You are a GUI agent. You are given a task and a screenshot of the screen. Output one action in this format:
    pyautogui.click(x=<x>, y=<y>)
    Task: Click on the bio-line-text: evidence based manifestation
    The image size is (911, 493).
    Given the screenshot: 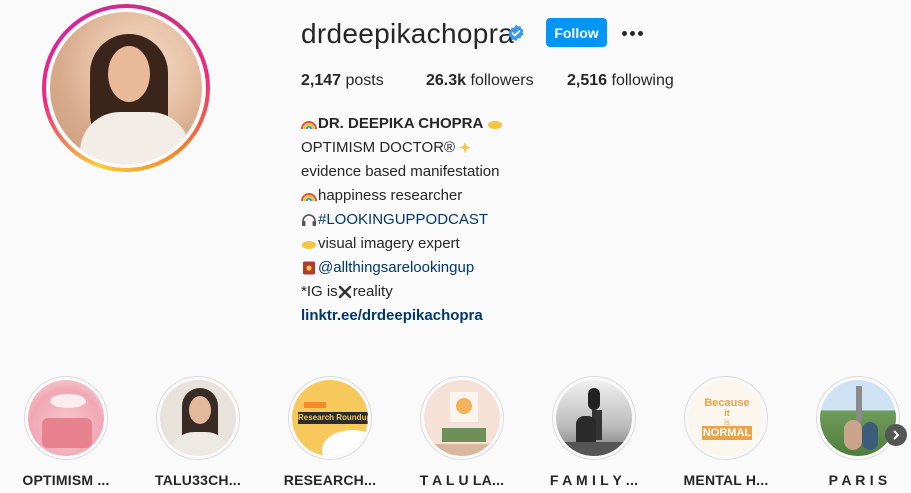 What is the action you would take?
    pyautogui.click(x=400, y=171)
    